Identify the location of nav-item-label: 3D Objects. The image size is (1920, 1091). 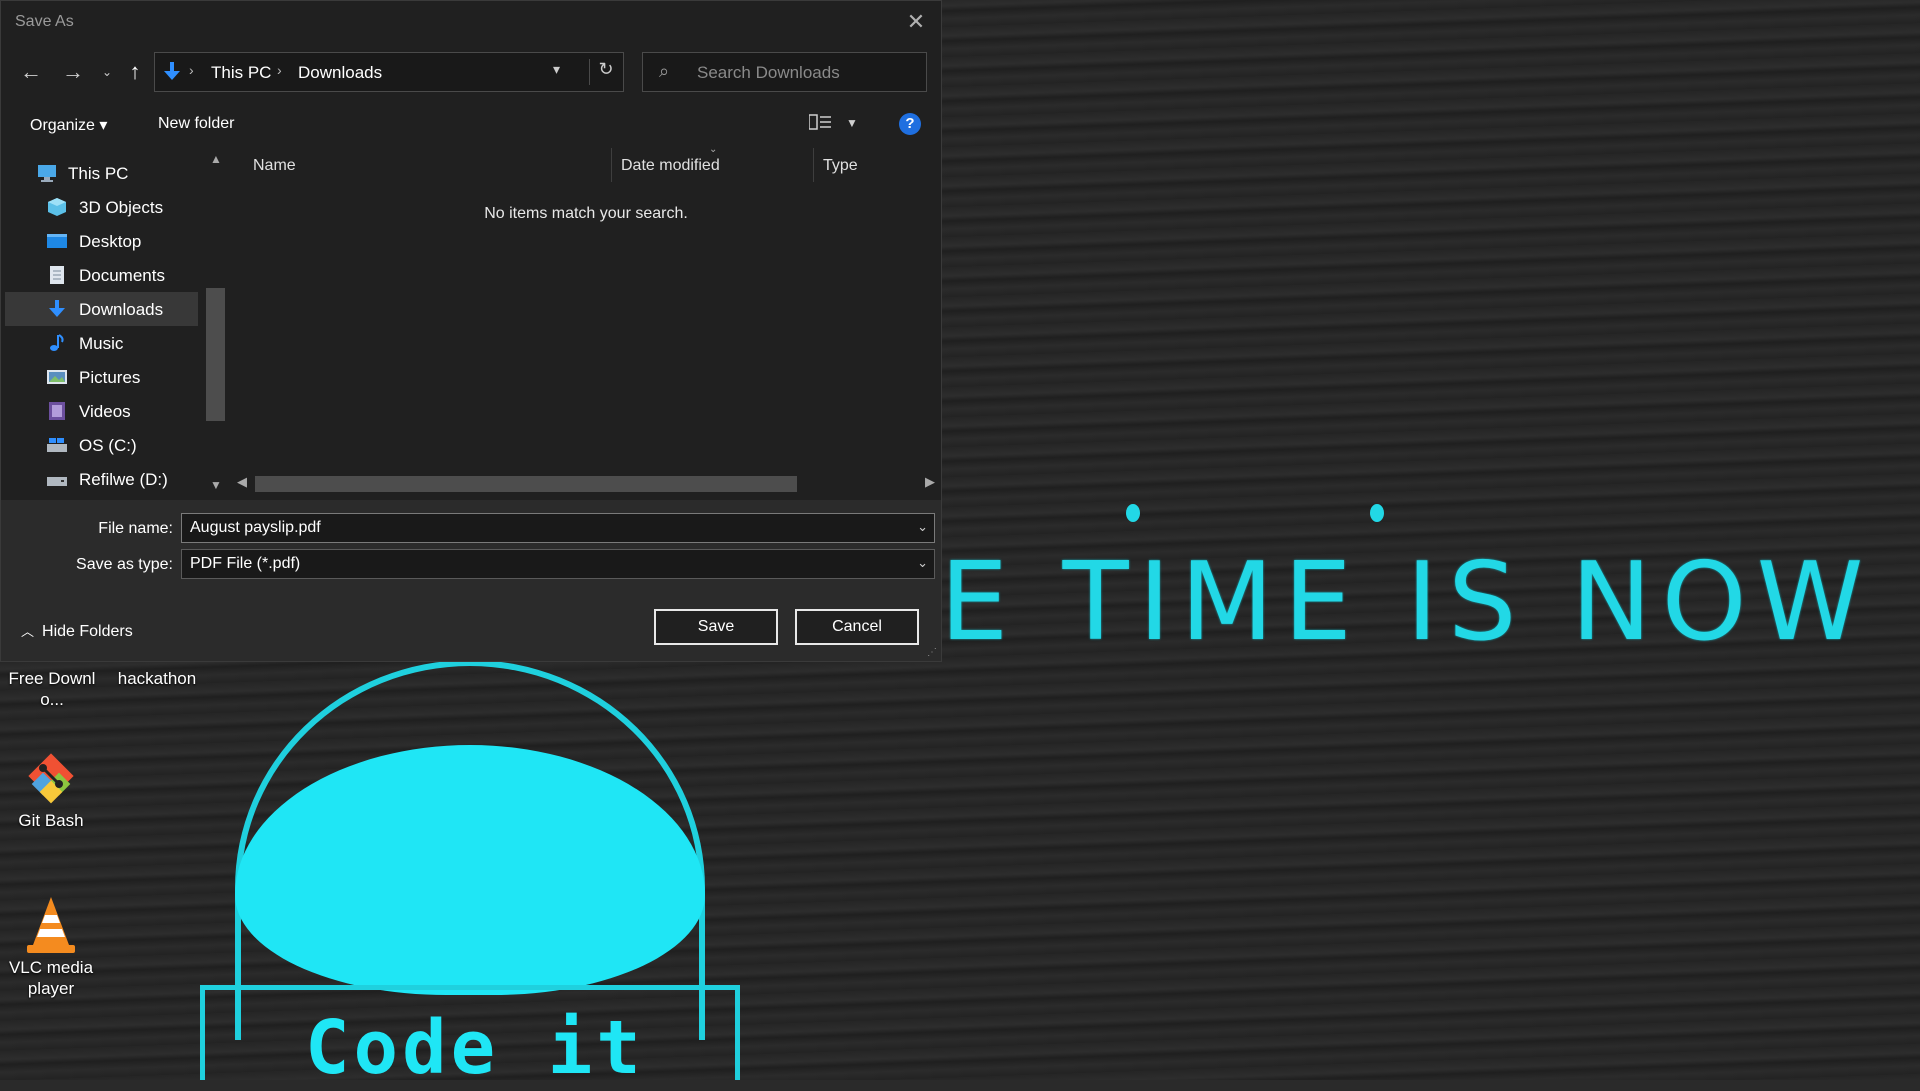
(121, 207).